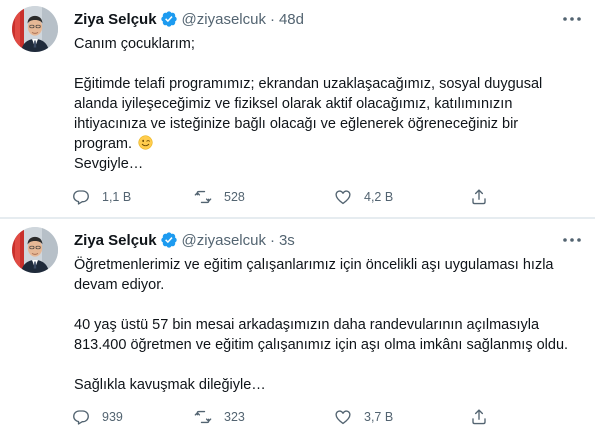 The height and width of the screenshot is (439, 595). I want to click on like-button: 3,7 B, so click(363, 417).